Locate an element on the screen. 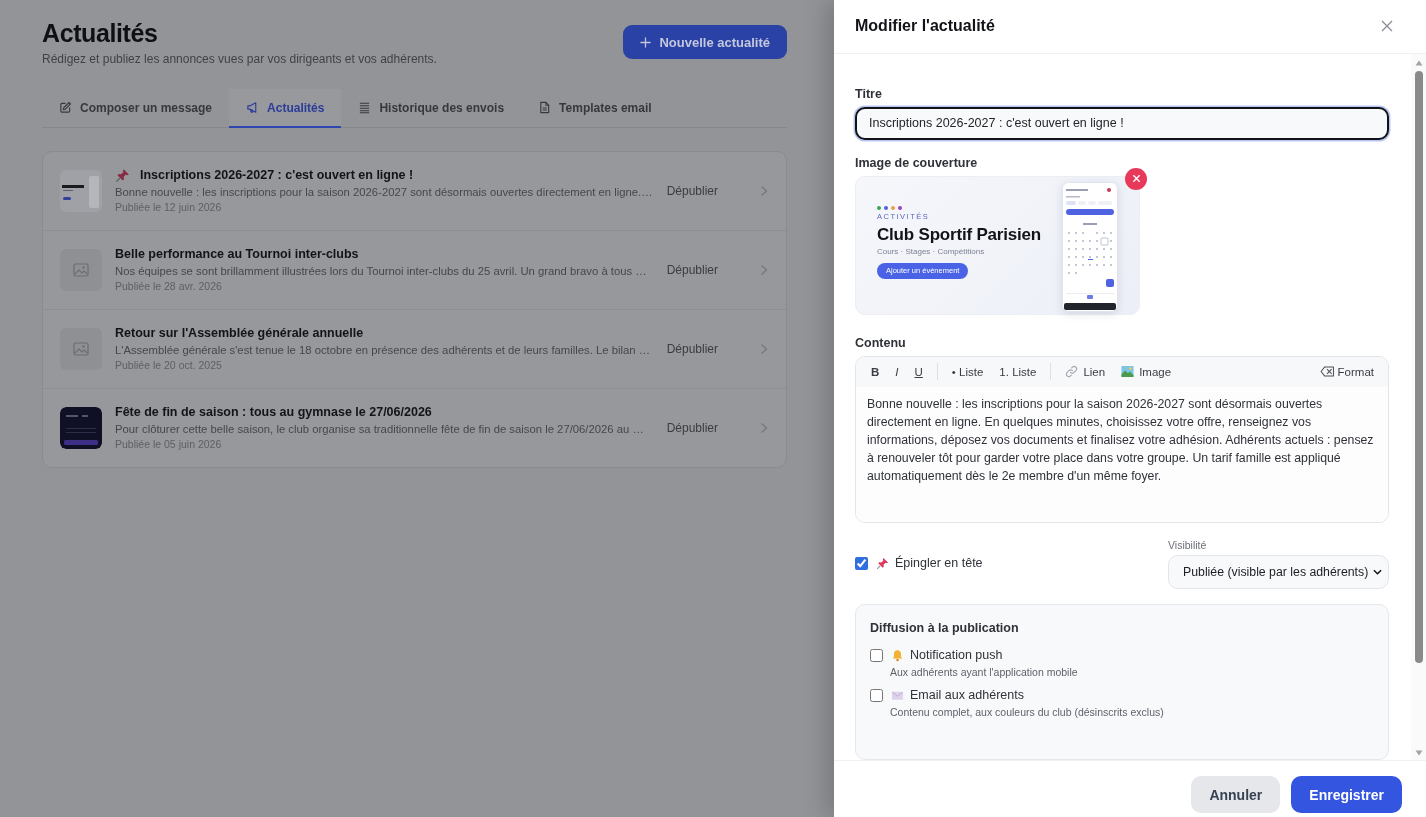 Image resolution: width=1426 pixels, height=817 pixels. news-title: Belle performance au Tournoi inter-clubs is located at coordinates (237, 254).